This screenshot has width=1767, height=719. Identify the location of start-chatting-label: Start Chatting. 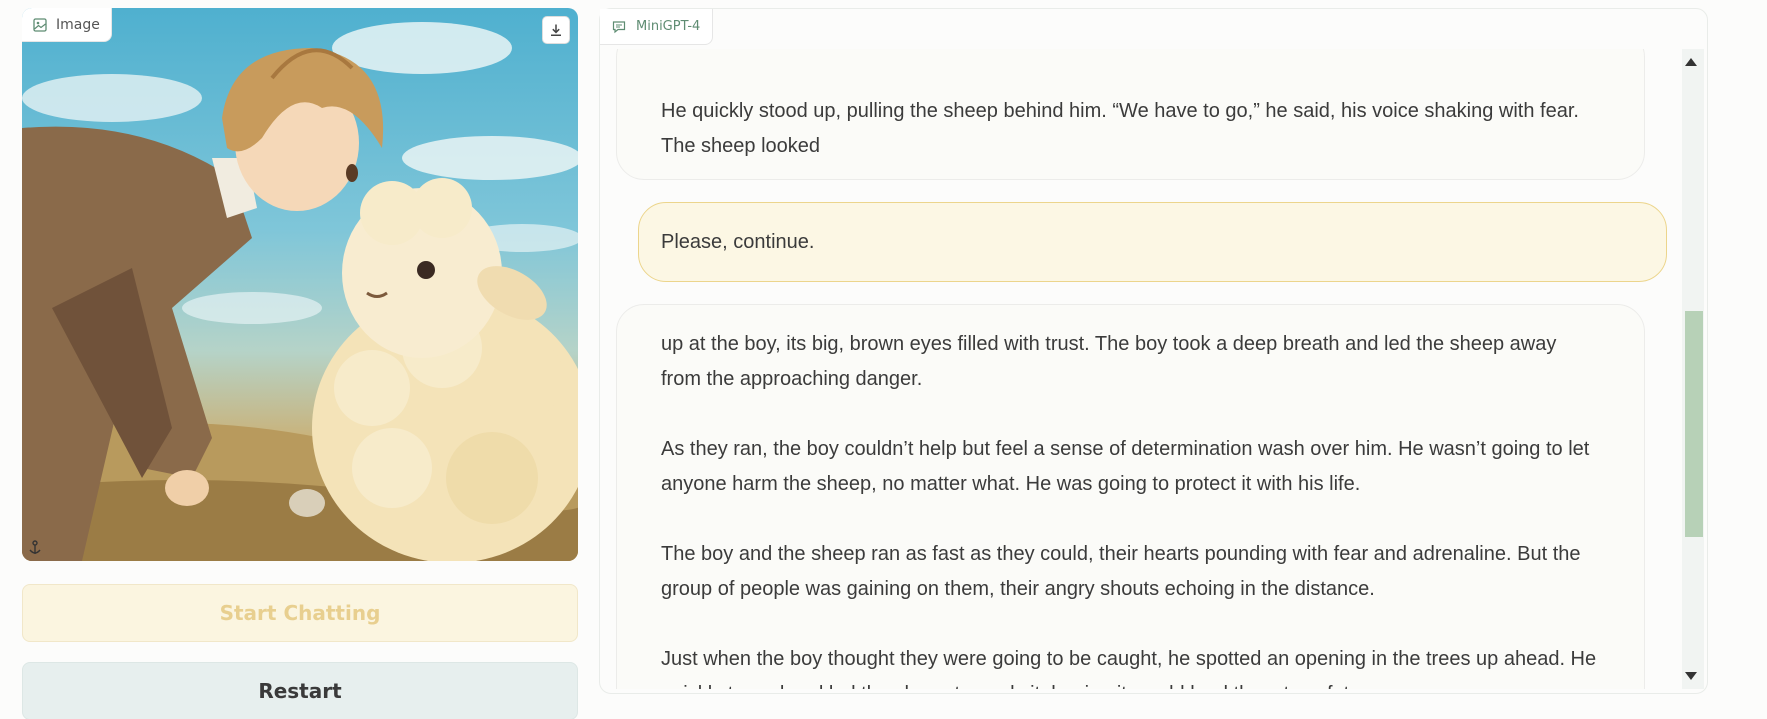
(300, 613).